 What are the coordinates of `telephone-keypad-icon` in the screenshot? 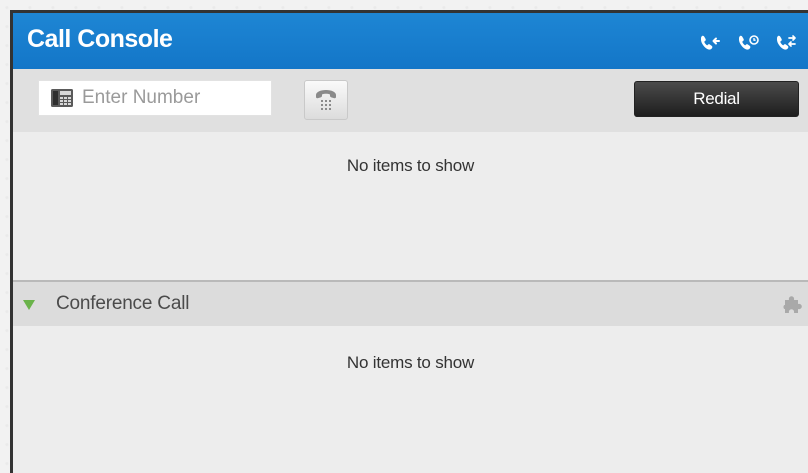 It's located at (326, 100).